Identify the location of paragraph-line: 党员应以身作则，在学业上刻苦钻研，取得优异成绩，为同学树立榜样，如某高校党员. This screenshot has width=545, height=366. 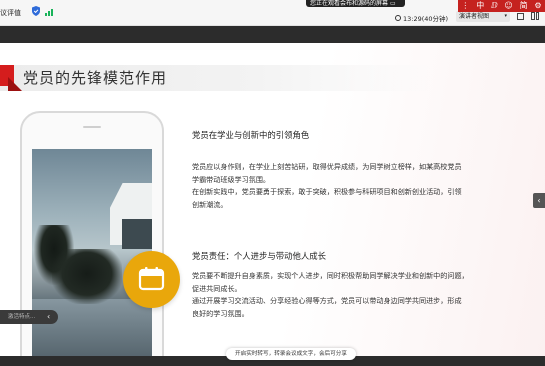
(327, 166).